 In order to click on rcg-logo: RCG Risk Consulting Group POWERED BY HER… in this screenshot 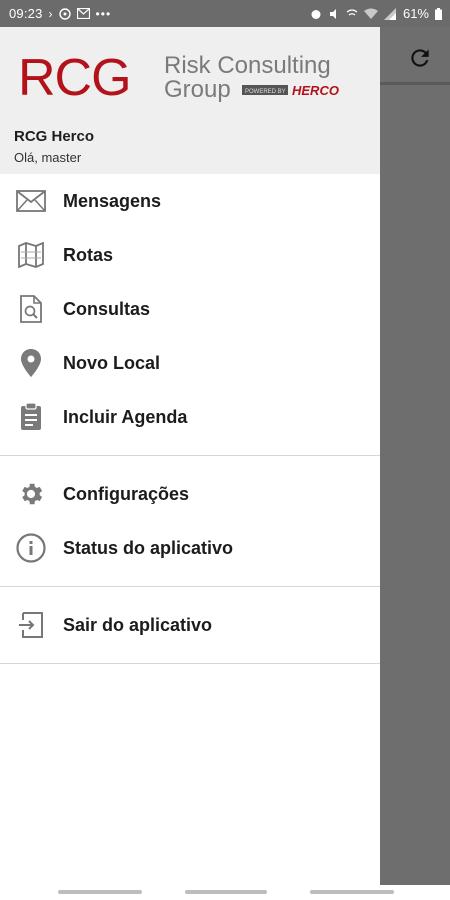, I will do `click(178, 78)`.